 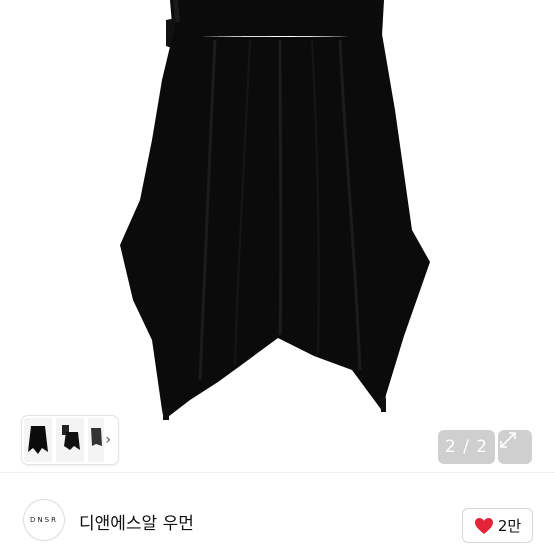 I want to click on chevron-right-icon: ›, so click(x=108, y=440).